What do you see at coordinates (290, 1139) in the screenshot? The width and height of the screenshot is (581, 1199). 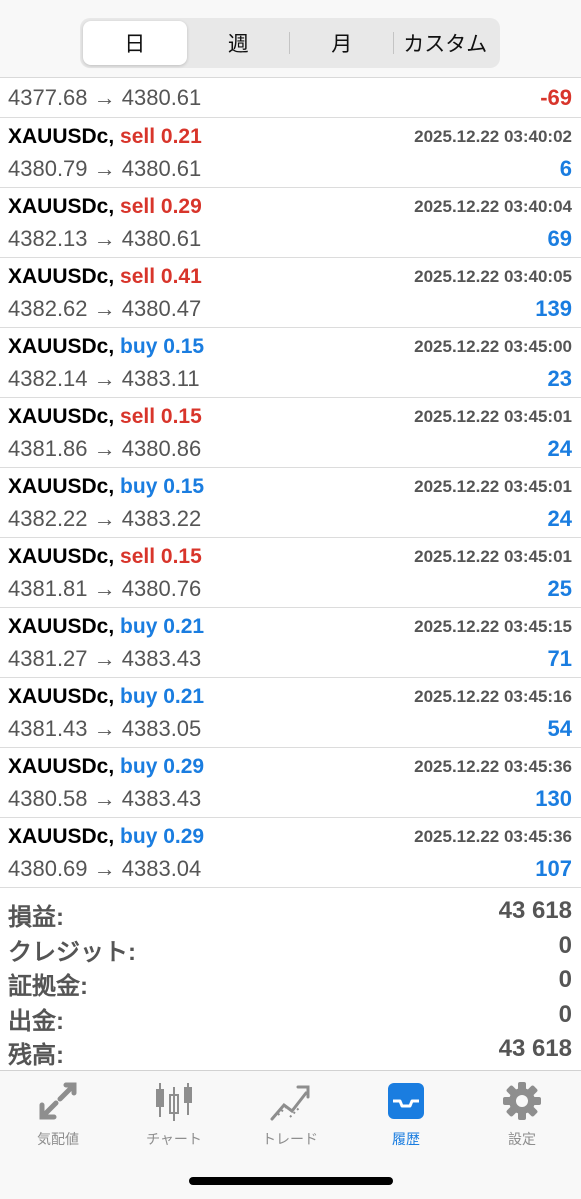 I see `tab-label: トレード` at bounding box center [290, 1139].